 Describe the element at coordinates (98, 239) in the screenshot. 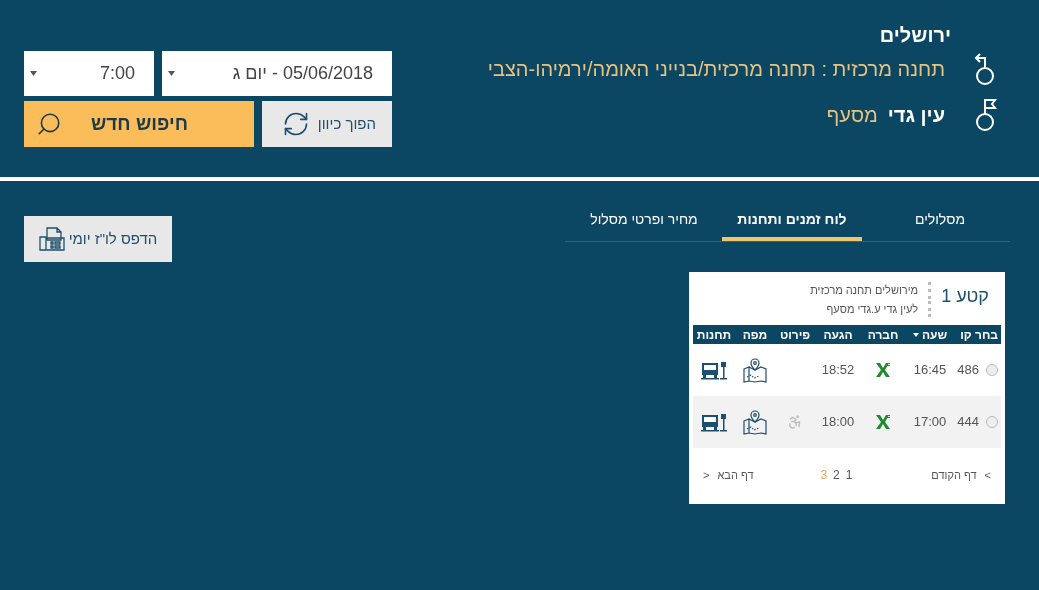

I see `print-schedule-button: הדפס לו"ז יומי` at that location.